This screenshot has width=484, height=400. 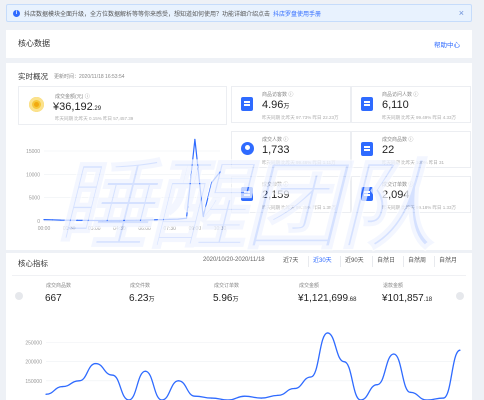 What do you see at coordinates (291, 194) in the screenshot?
I see `stat-card: 成交单数 ⓘ 2,159 昨天同期 比昨天 99.35% 昨日 1.35万` at bounding box center [291, 194].